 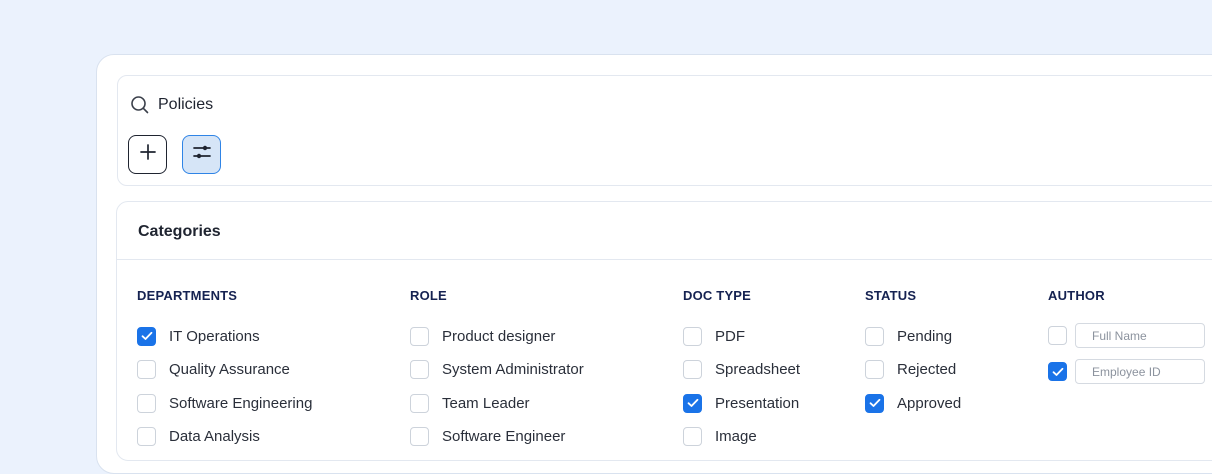 I want to click on checkbox-pdf: PDF, so click(x=741, y=336).